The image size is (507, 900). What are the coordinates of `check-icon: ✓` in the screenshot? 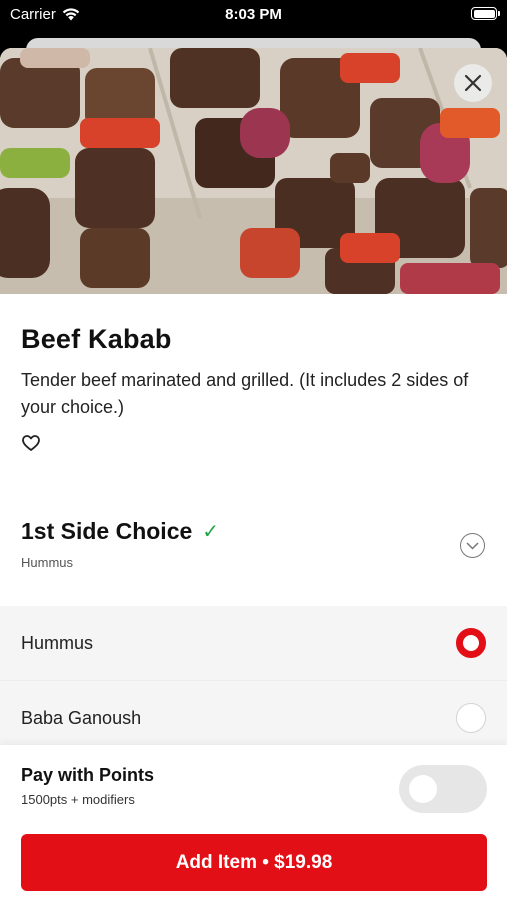 It's located at (211, 532).